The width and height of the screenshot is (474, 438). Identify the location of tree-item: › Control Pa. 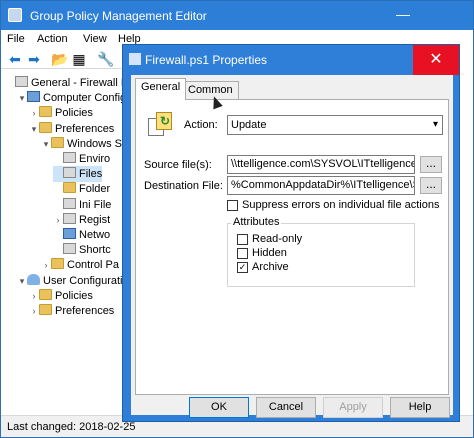
(80, 265).